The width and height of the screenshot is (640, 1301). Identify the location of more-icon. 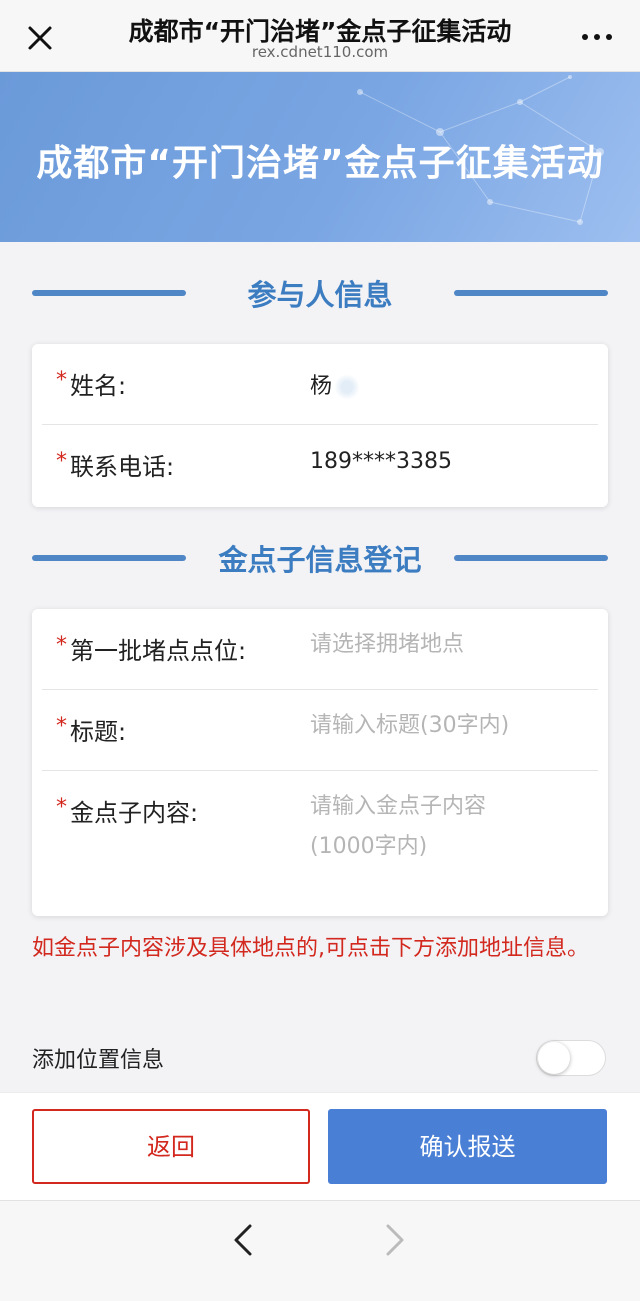
(597, 37).